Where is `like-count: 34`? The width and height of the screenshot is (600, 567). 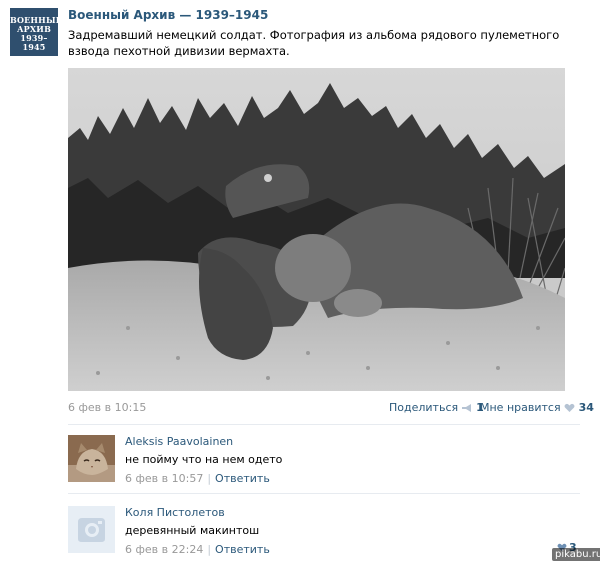 like-count: 34 is located at coordinates (586, 407).